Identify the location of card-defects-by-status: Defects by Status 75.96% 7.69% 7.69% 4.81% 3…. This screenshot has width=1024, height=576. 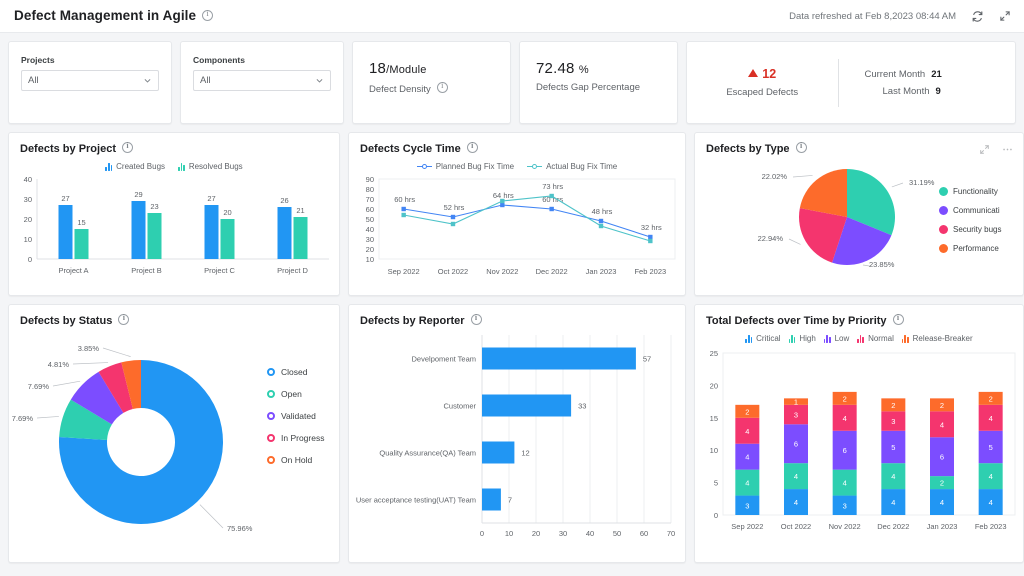
(174, 433).